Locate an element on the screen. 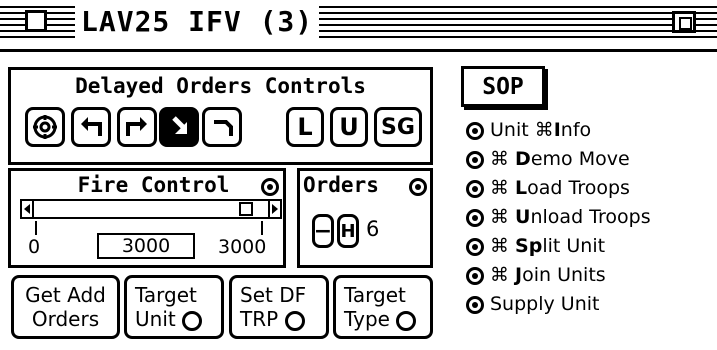 This screenshot has height=350, width=717. button-label-line2: Orders is located at coordinates (65, 319).